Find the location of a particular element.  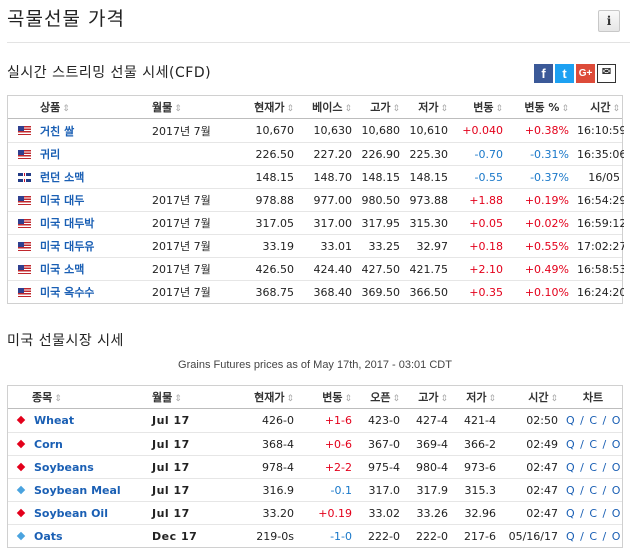

column-label: 현재가 is located at coordinates (269, 107).